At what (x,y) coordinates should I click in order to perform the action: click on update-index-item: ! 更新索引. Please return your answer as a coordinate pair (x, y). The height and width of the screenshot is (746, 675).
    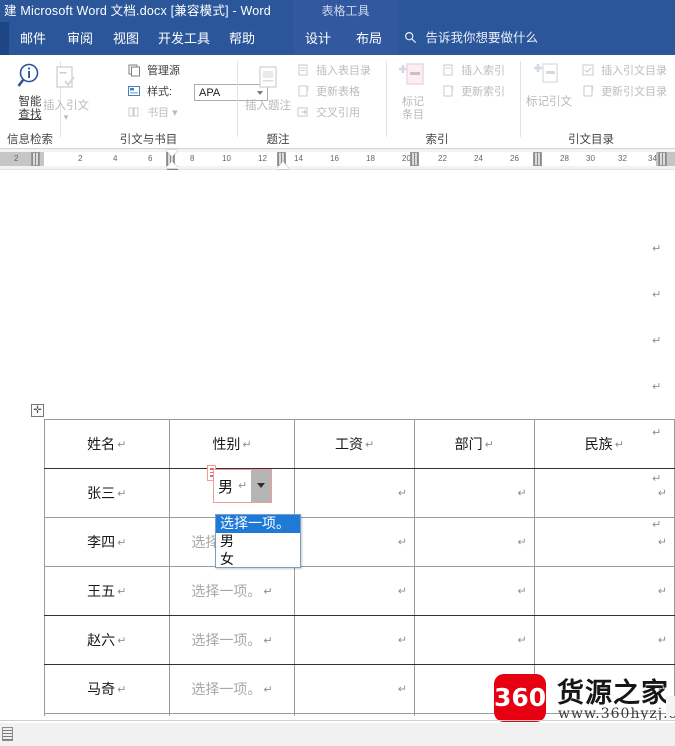
    Looking at the image, I should click on (473, 92).